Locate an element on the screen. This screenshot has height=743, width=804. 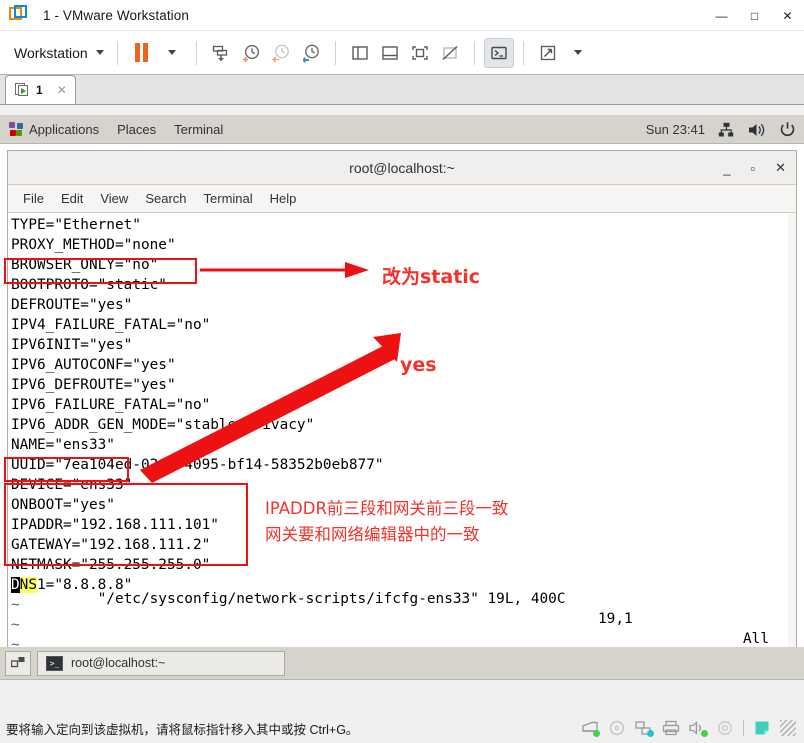
menu-places-label: Places is located at coordinates (137, 129).